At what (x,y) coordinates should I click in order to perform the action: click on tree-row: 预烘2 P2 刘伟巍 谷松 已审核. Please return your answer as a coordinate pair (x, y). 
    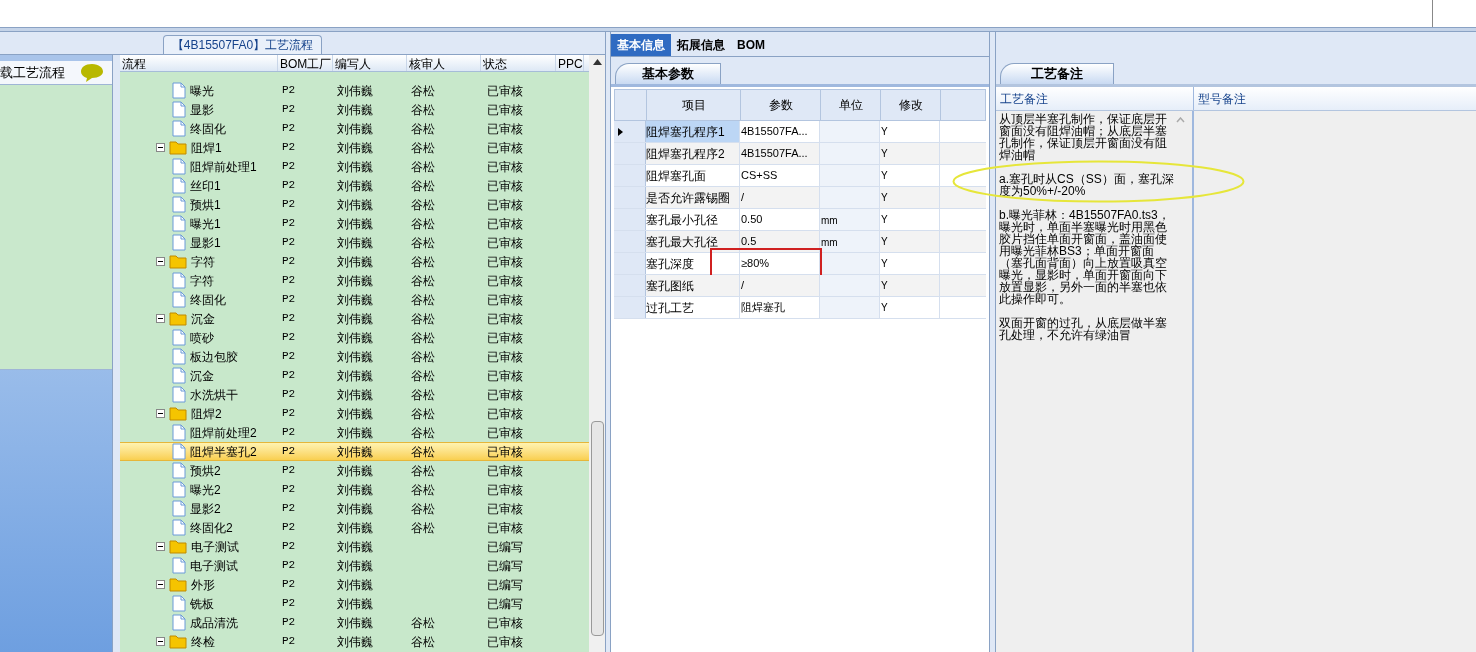
    Looking at the image, I should click on (354, 470).